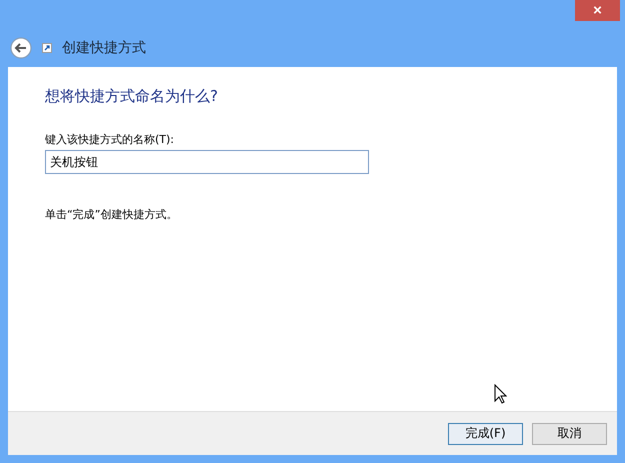 This screenshot has width=625, height=463. I want to click on wizard-heading: 想将快捷方式命名为什么?, so click(132, 96).